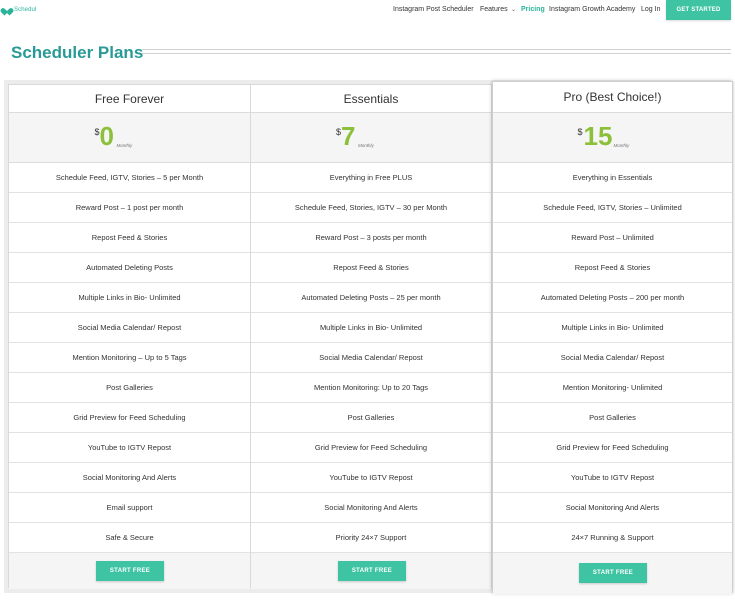  I want to click on feature-row: Reward Post – 3 posts per month, so click(371, 238).